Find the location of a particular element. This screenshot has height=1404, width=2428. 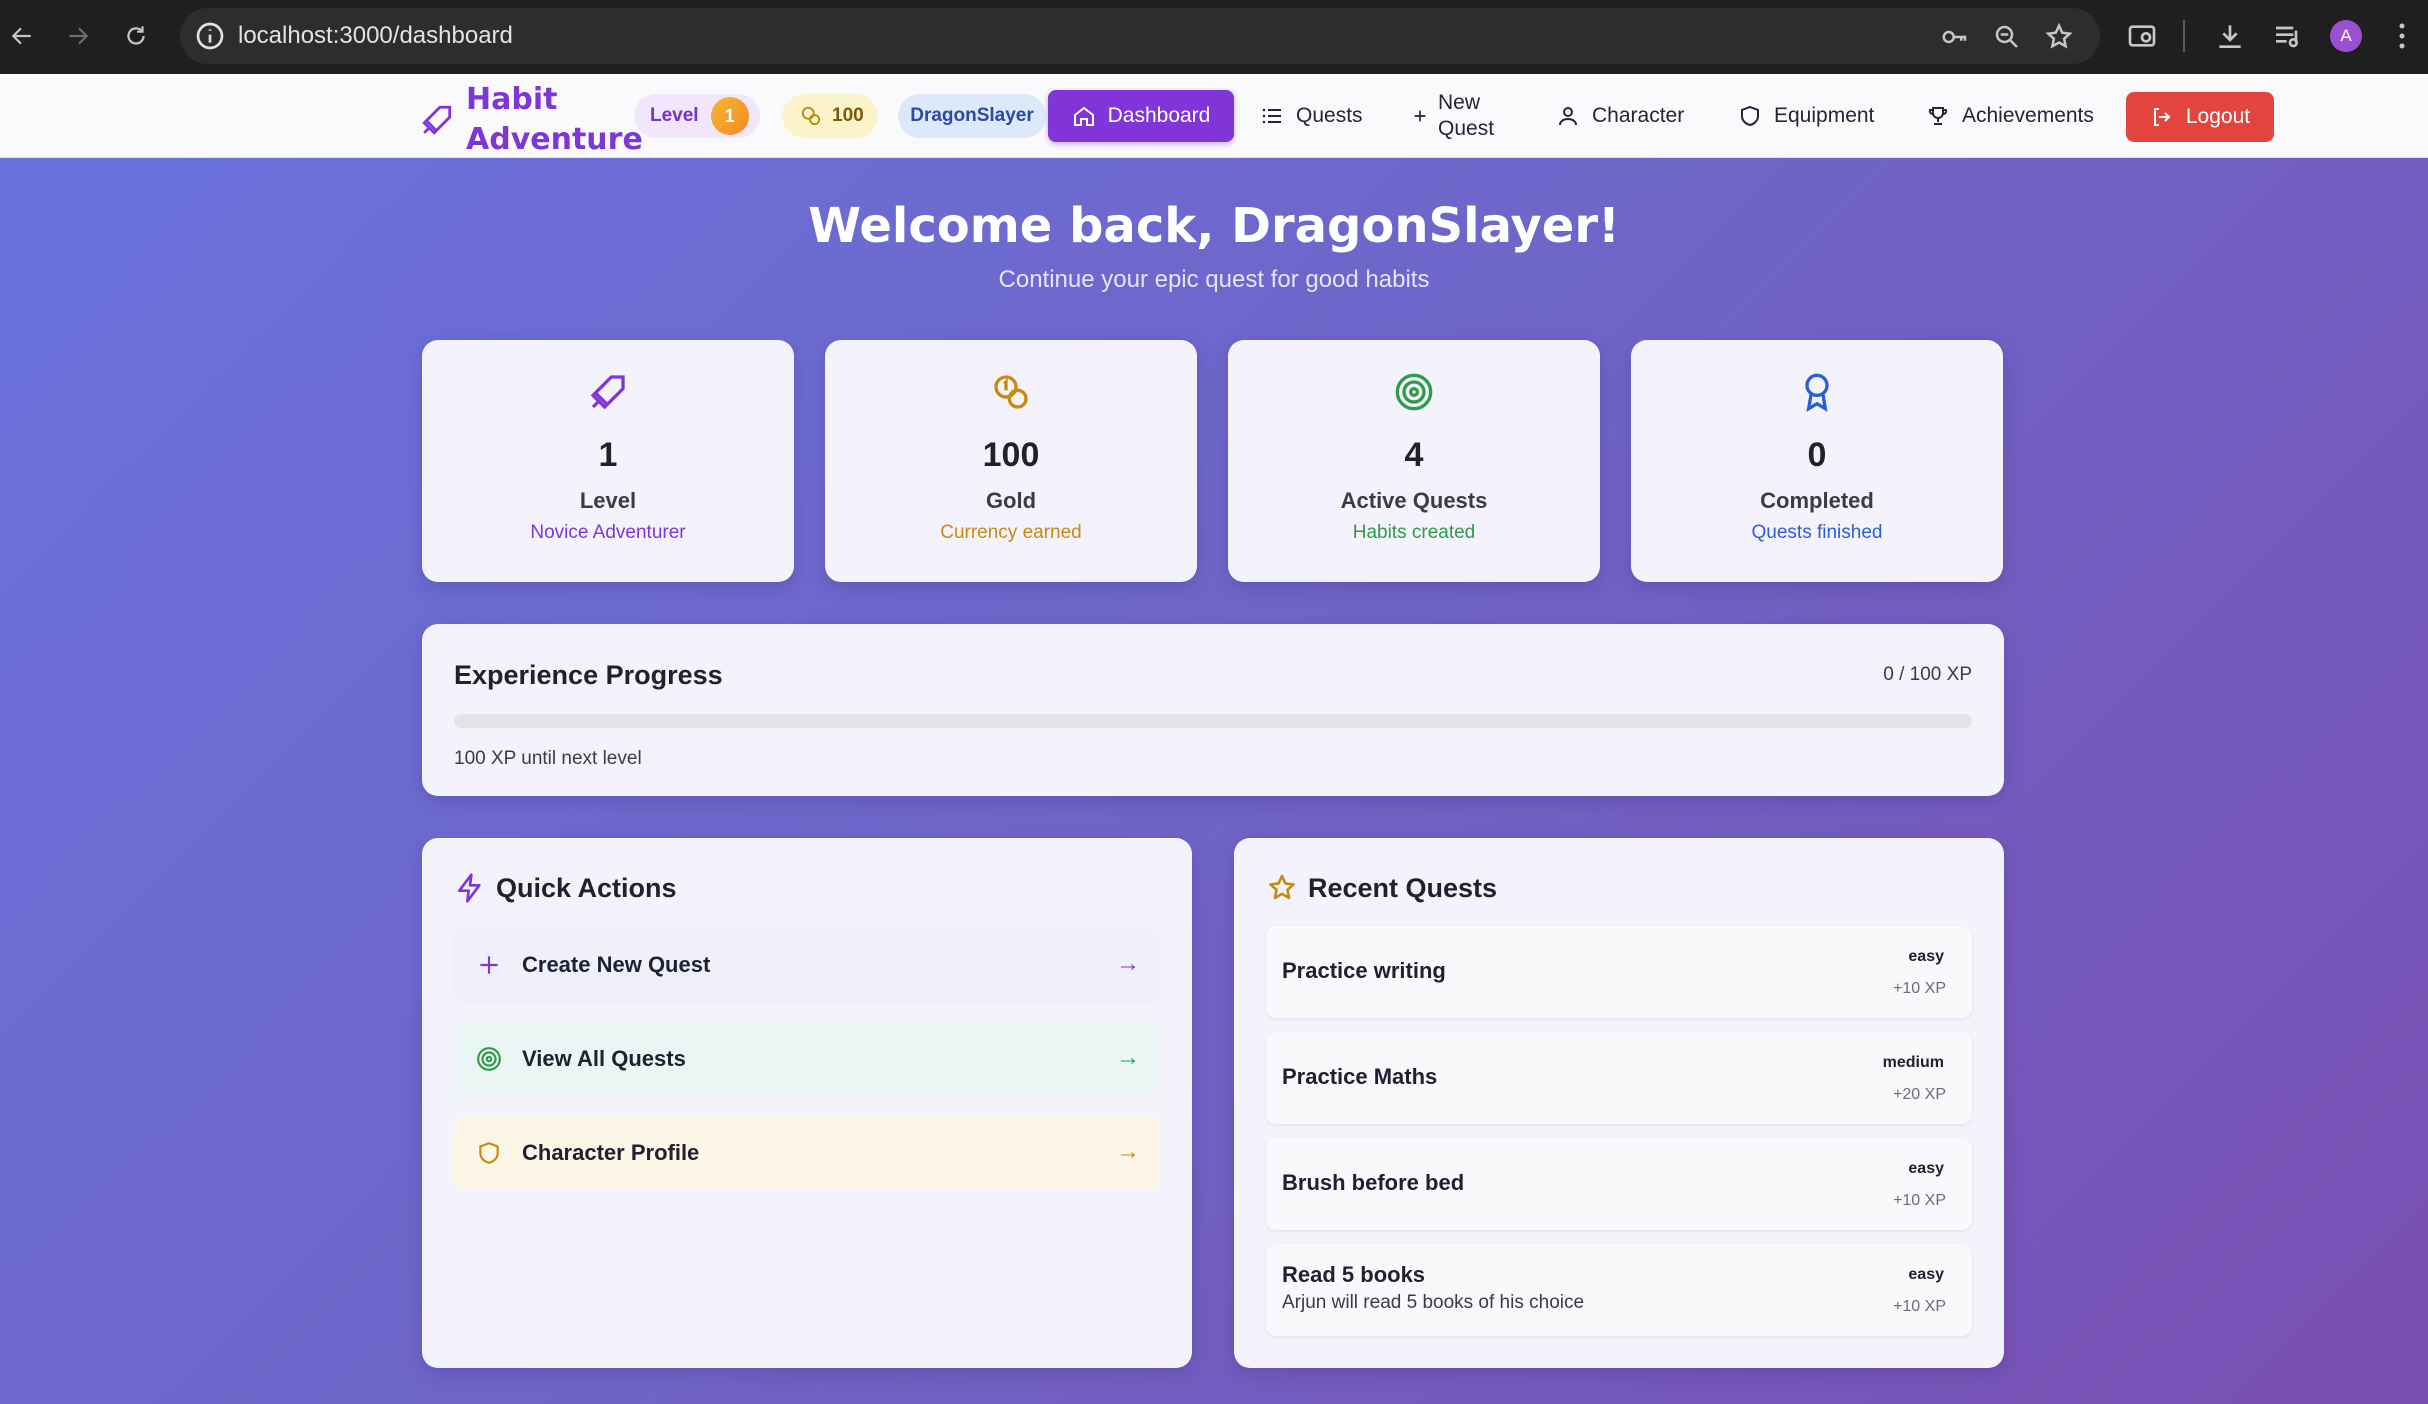

action-label: Create New Quest is located at coordinates (616, 964).